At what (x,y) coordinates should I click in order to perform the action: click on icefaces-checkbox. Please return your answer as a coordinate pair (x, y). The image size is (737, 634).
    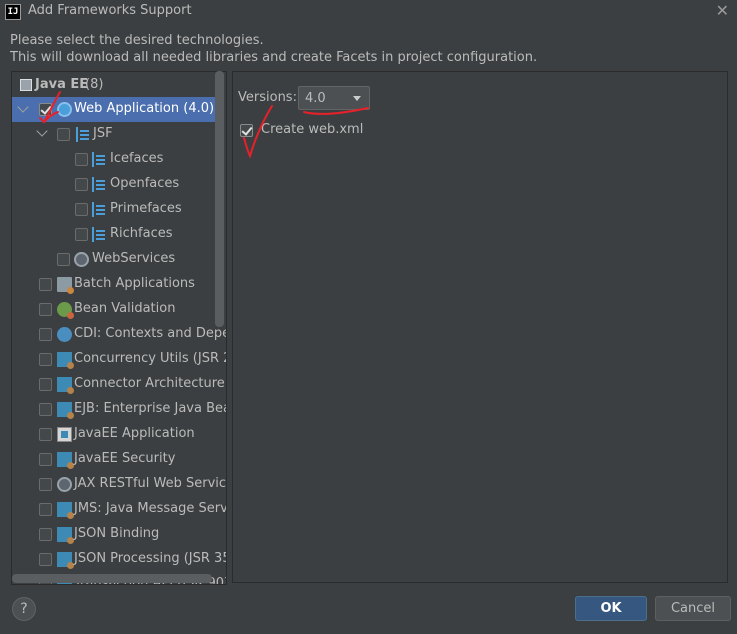
    Looking at the image, I should click on (81, 159).